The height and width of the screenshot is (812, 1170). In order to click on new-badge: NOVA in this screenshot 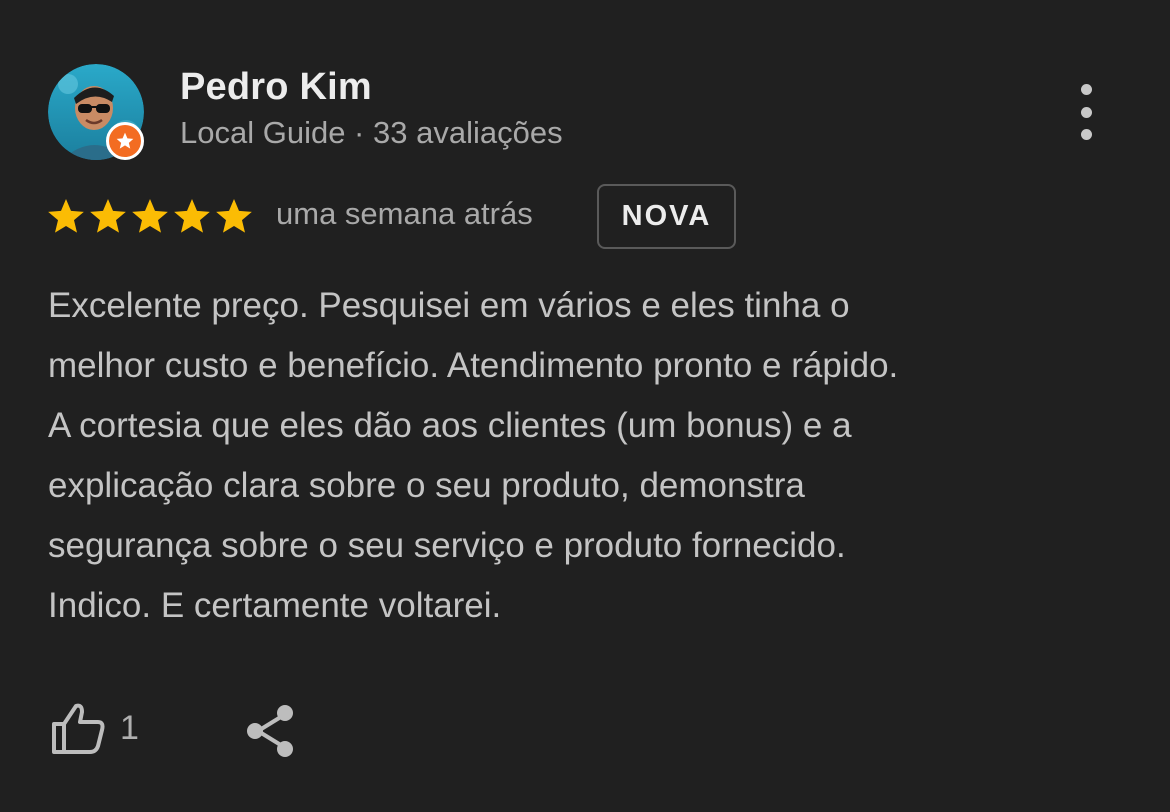, I will do `click(666, 216)`.